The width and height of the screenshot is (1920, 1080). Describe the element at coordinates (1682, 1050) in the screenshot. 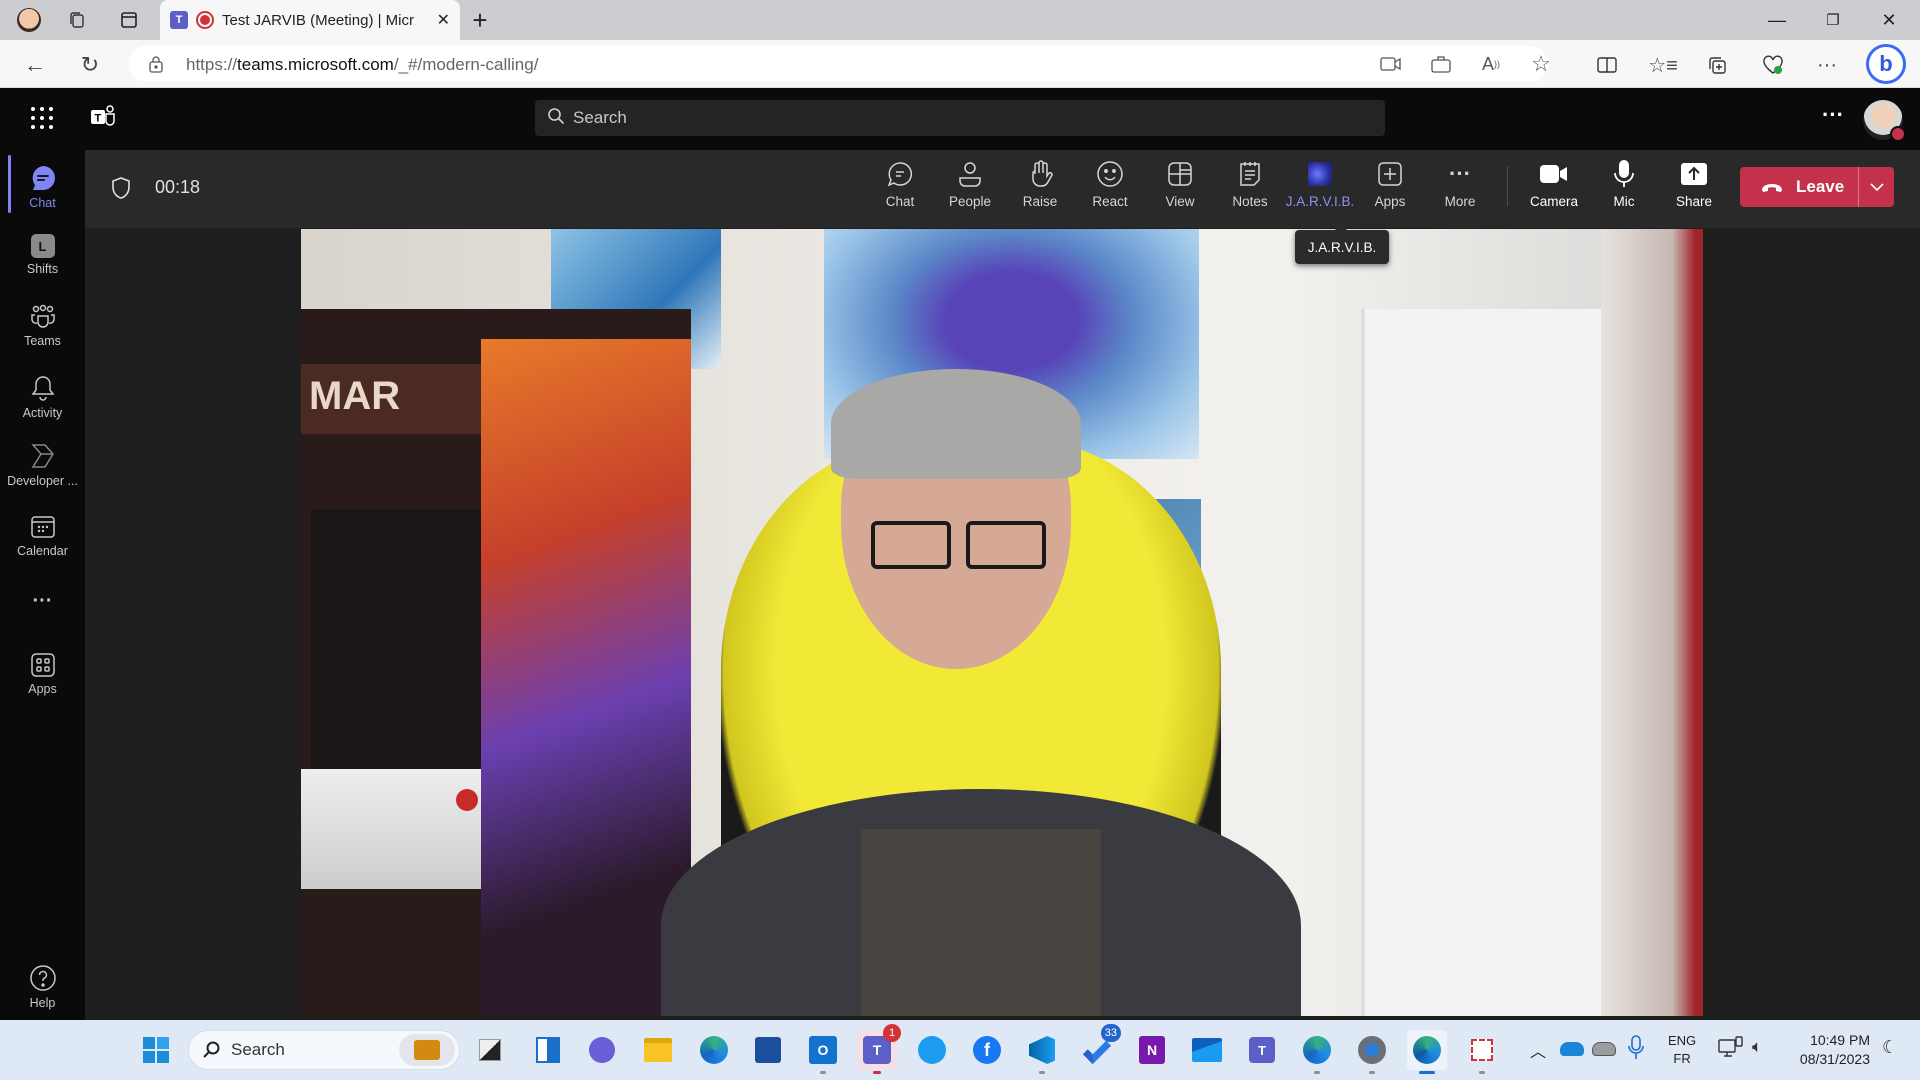

I see `input-language-indicator: ENG FR` at that location.